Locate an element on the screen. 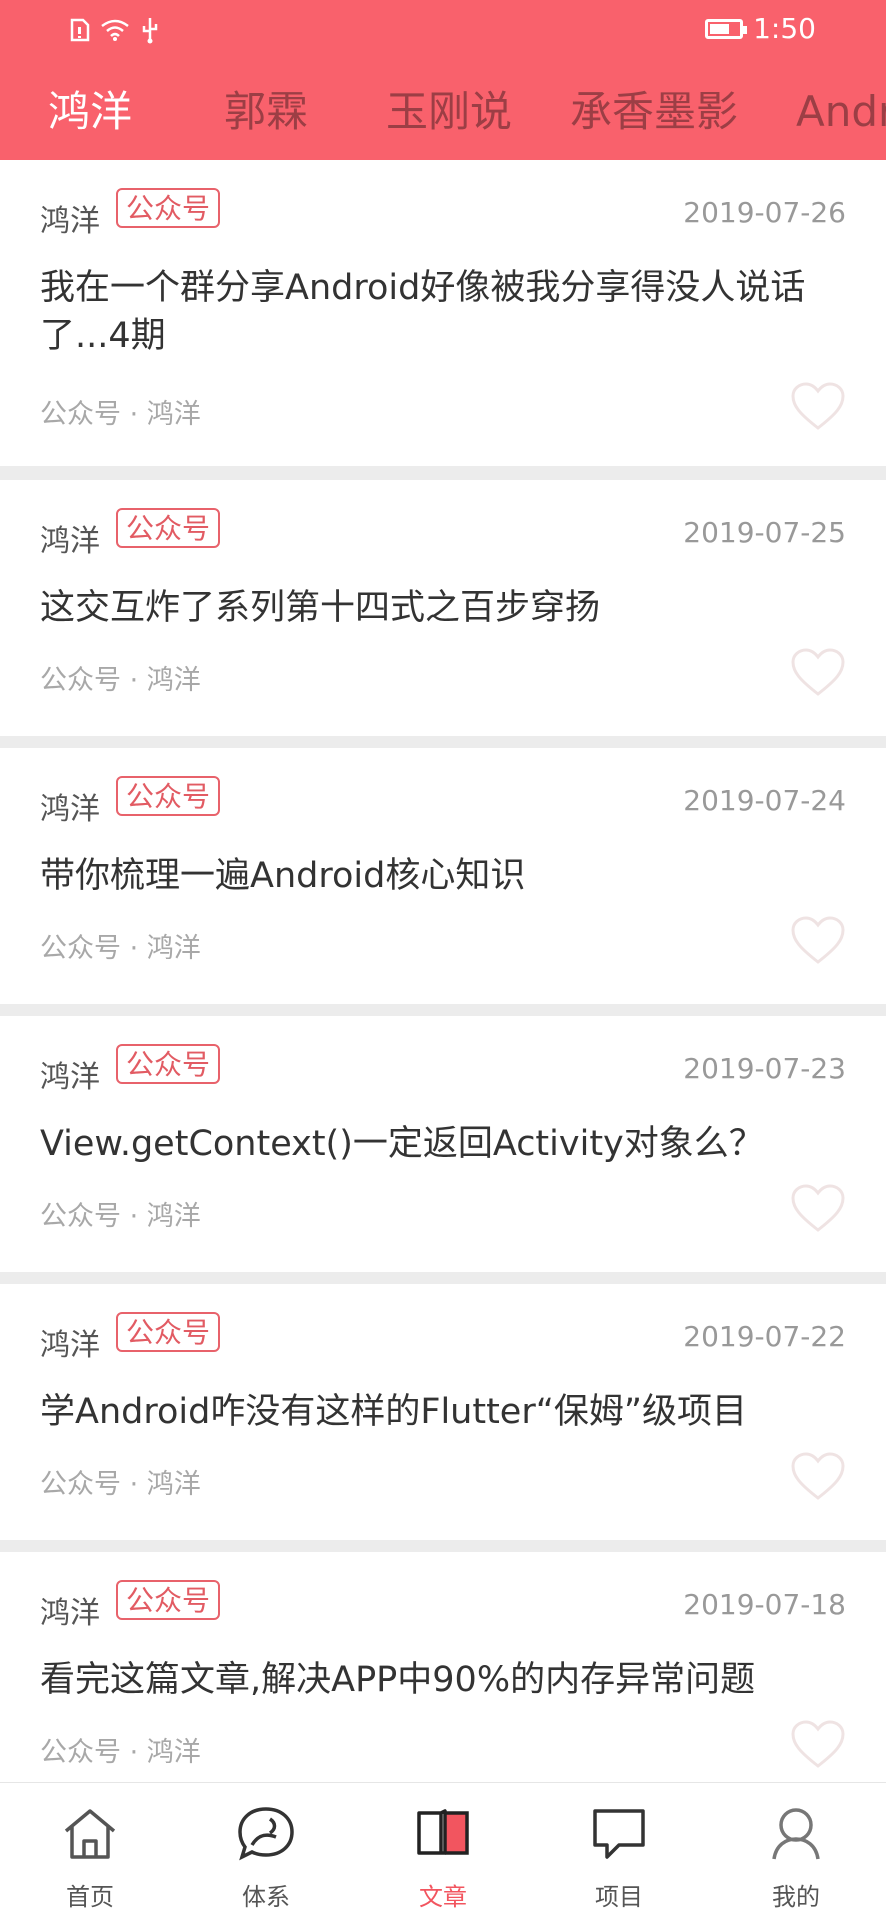 Image resolution: width=886 pixels, height=1921 pixels. tab-hongyang: 鸿洋 is located at coordinates (90, 112).